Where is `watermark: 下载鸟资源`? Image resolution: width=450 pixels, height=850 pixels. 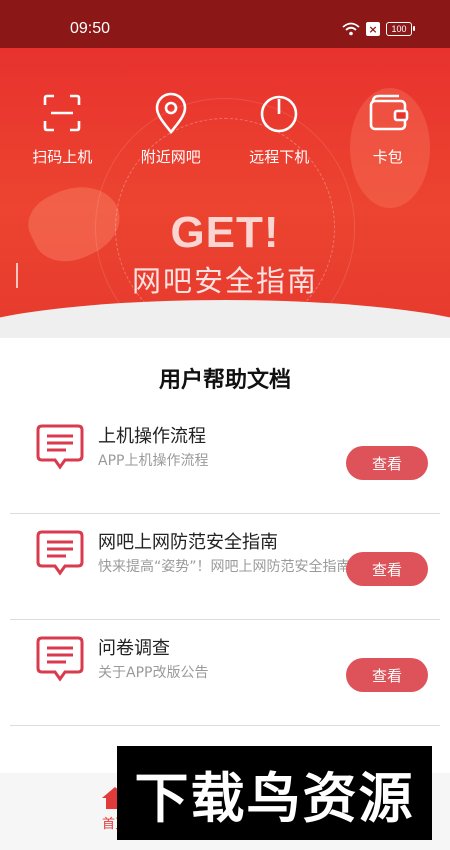
watermark: 下载鸟资源 is located at coordinates (274, 793).